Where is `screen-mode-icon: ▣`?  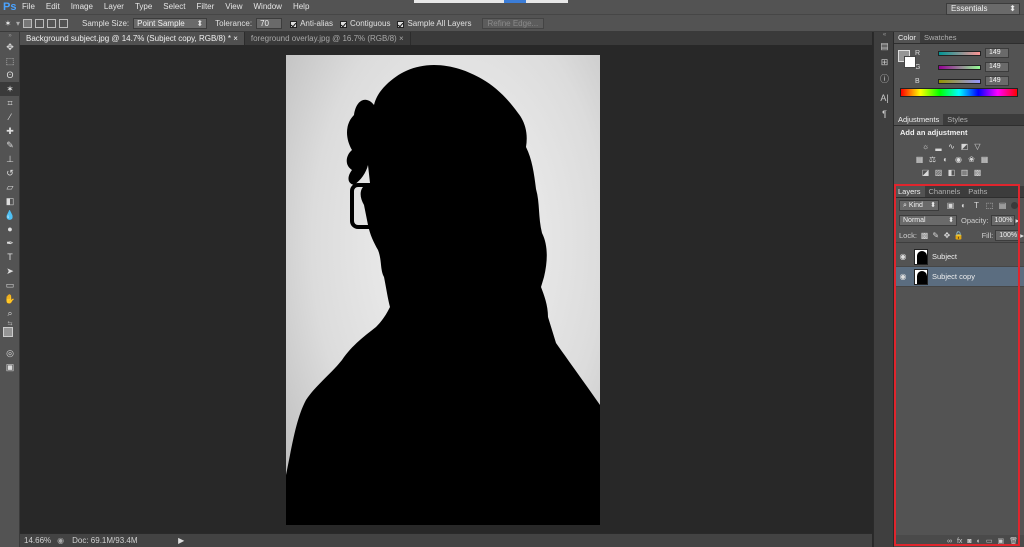 screen-mode-icon: ▣ is located at coordinates (10, 367).